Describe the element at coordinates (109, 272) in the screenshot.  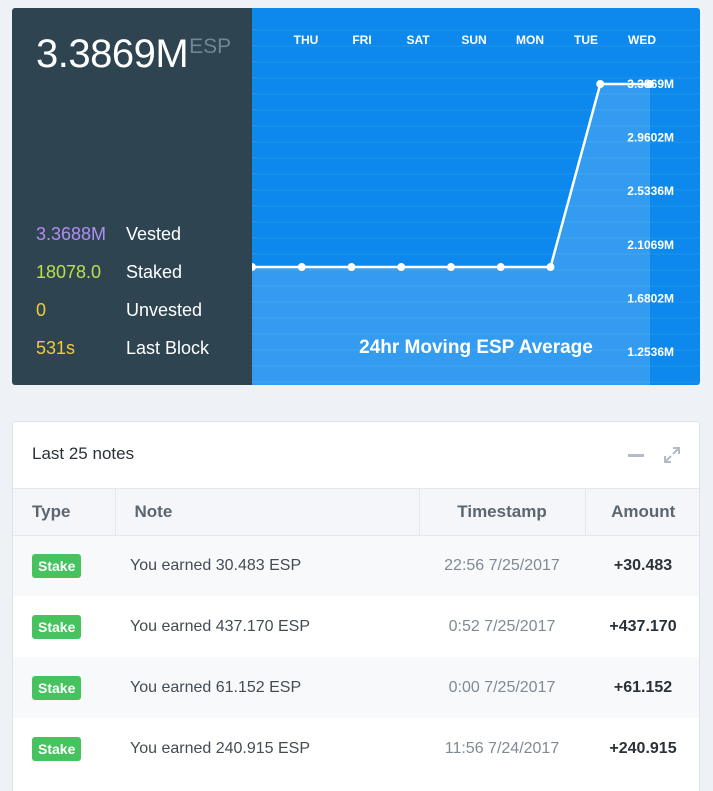
I see `stat-staked: 18078.0 Staked` at that location.